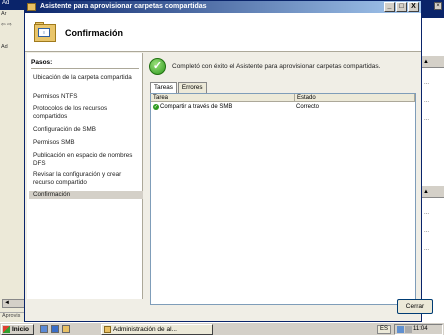 The height and width of the screenshot is (335, 444). Describe the element at coordinates (6, 329) in the screenshot. I see `windows-logo-icon` at that location.